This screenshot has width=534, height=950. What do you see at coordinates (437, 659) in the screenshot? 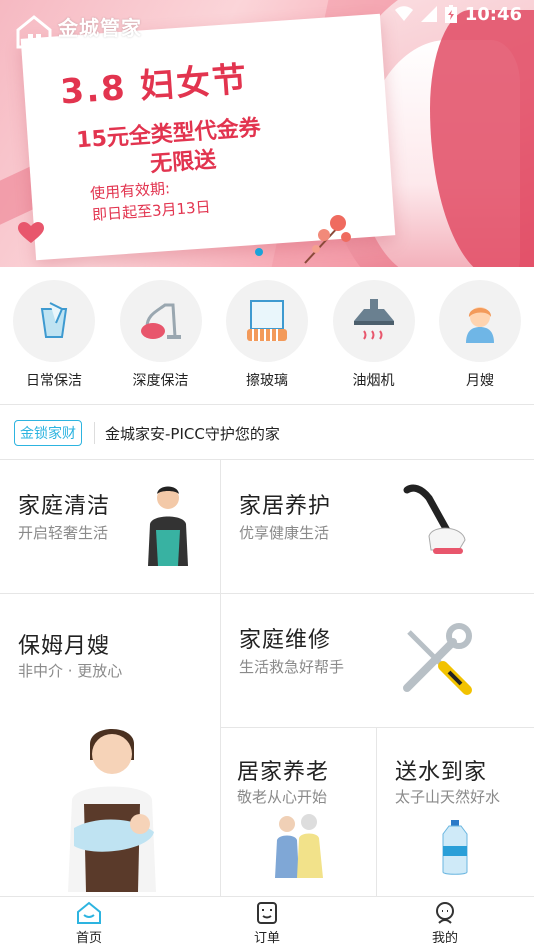
I see `tools-icon` at bounding box center [437, 659].